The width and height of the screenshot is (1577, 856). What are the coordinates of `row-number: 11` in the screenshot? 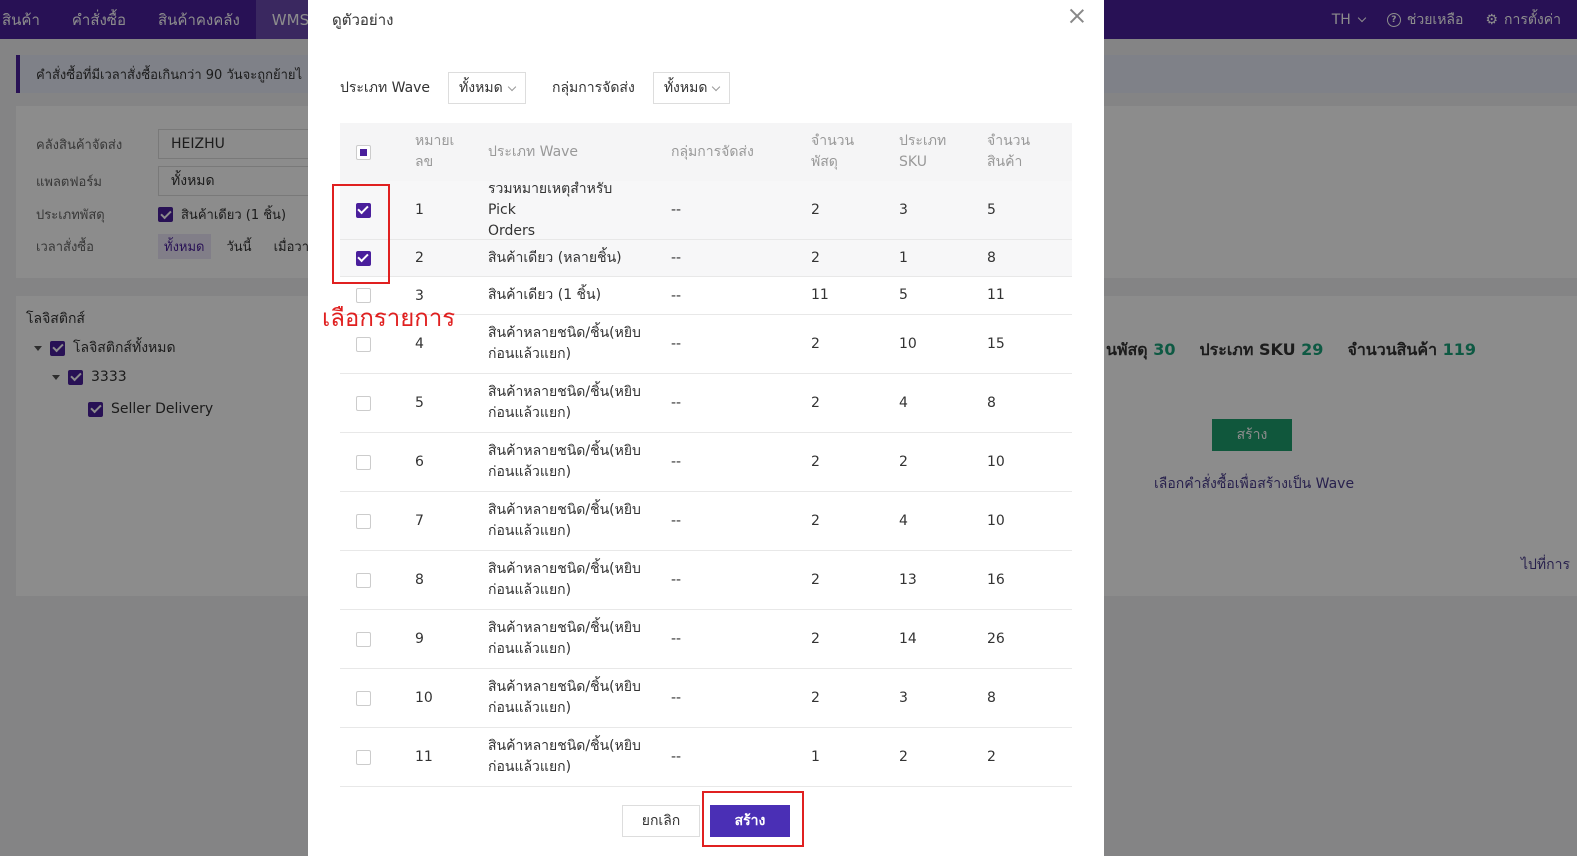 It's located at (424, 757).